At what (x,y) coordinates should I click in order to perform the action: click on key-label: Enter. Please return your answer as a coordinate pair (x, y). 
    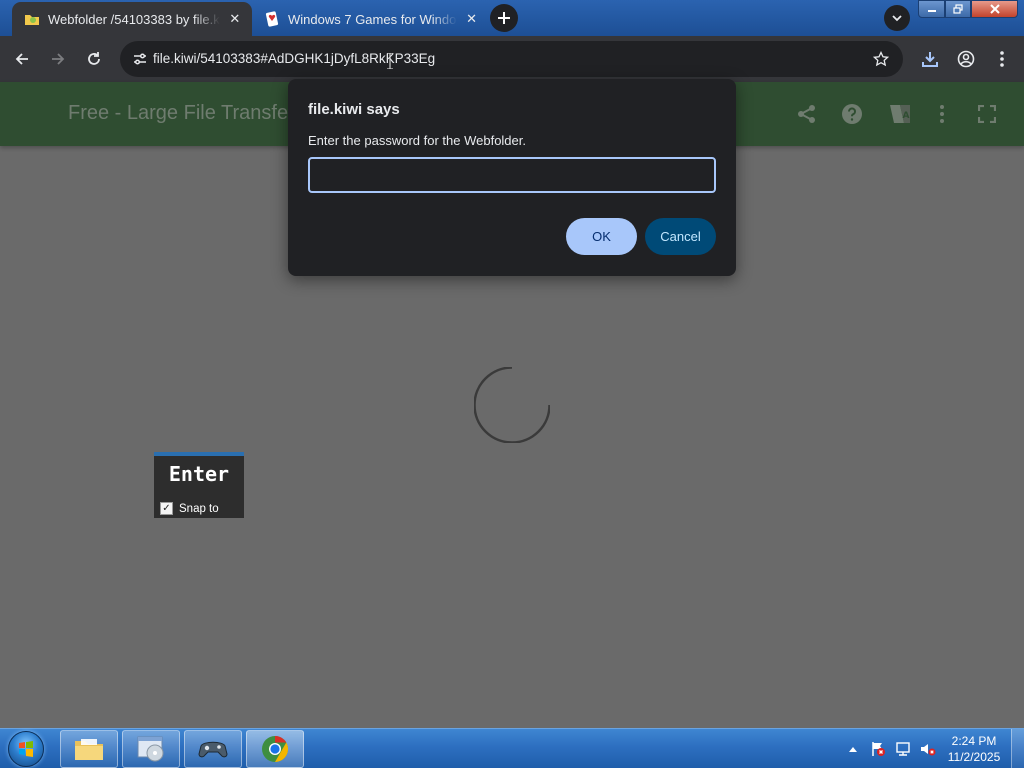
    Looking at the image, I should click on (199, 474).